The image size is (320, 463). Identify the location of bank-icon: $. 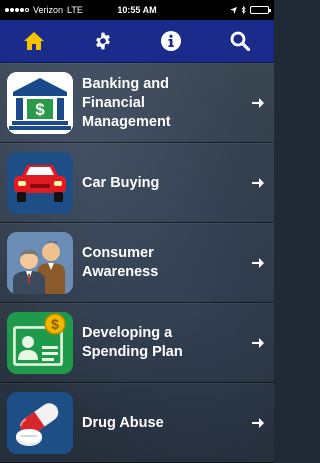
(40, 103).